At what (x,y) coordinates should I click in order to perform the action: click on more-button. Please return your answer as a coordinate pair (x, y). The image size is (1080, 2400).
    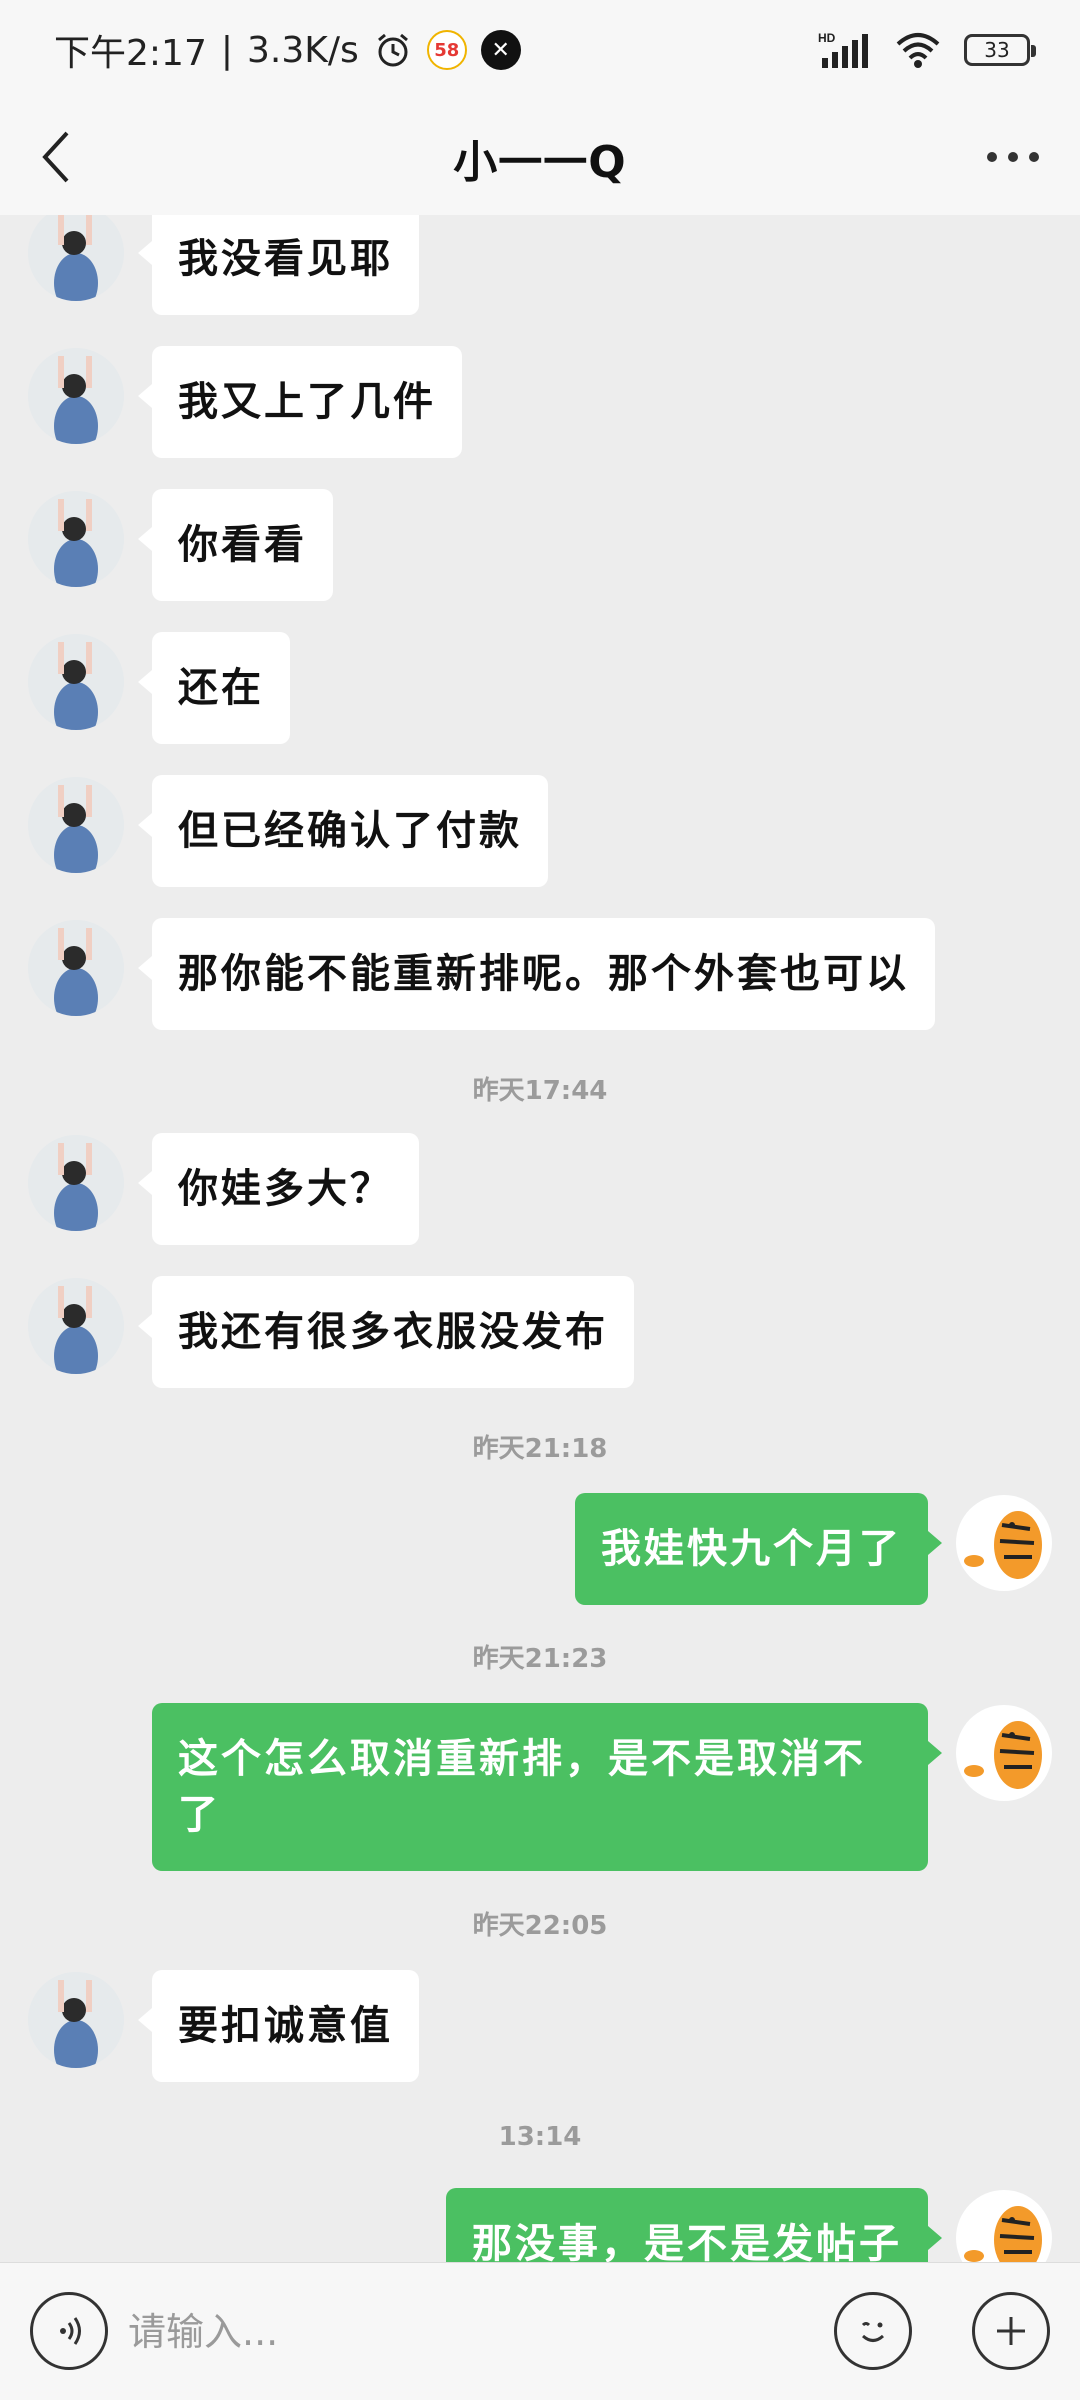
    Looking at the image, I should click on (1013, 157).